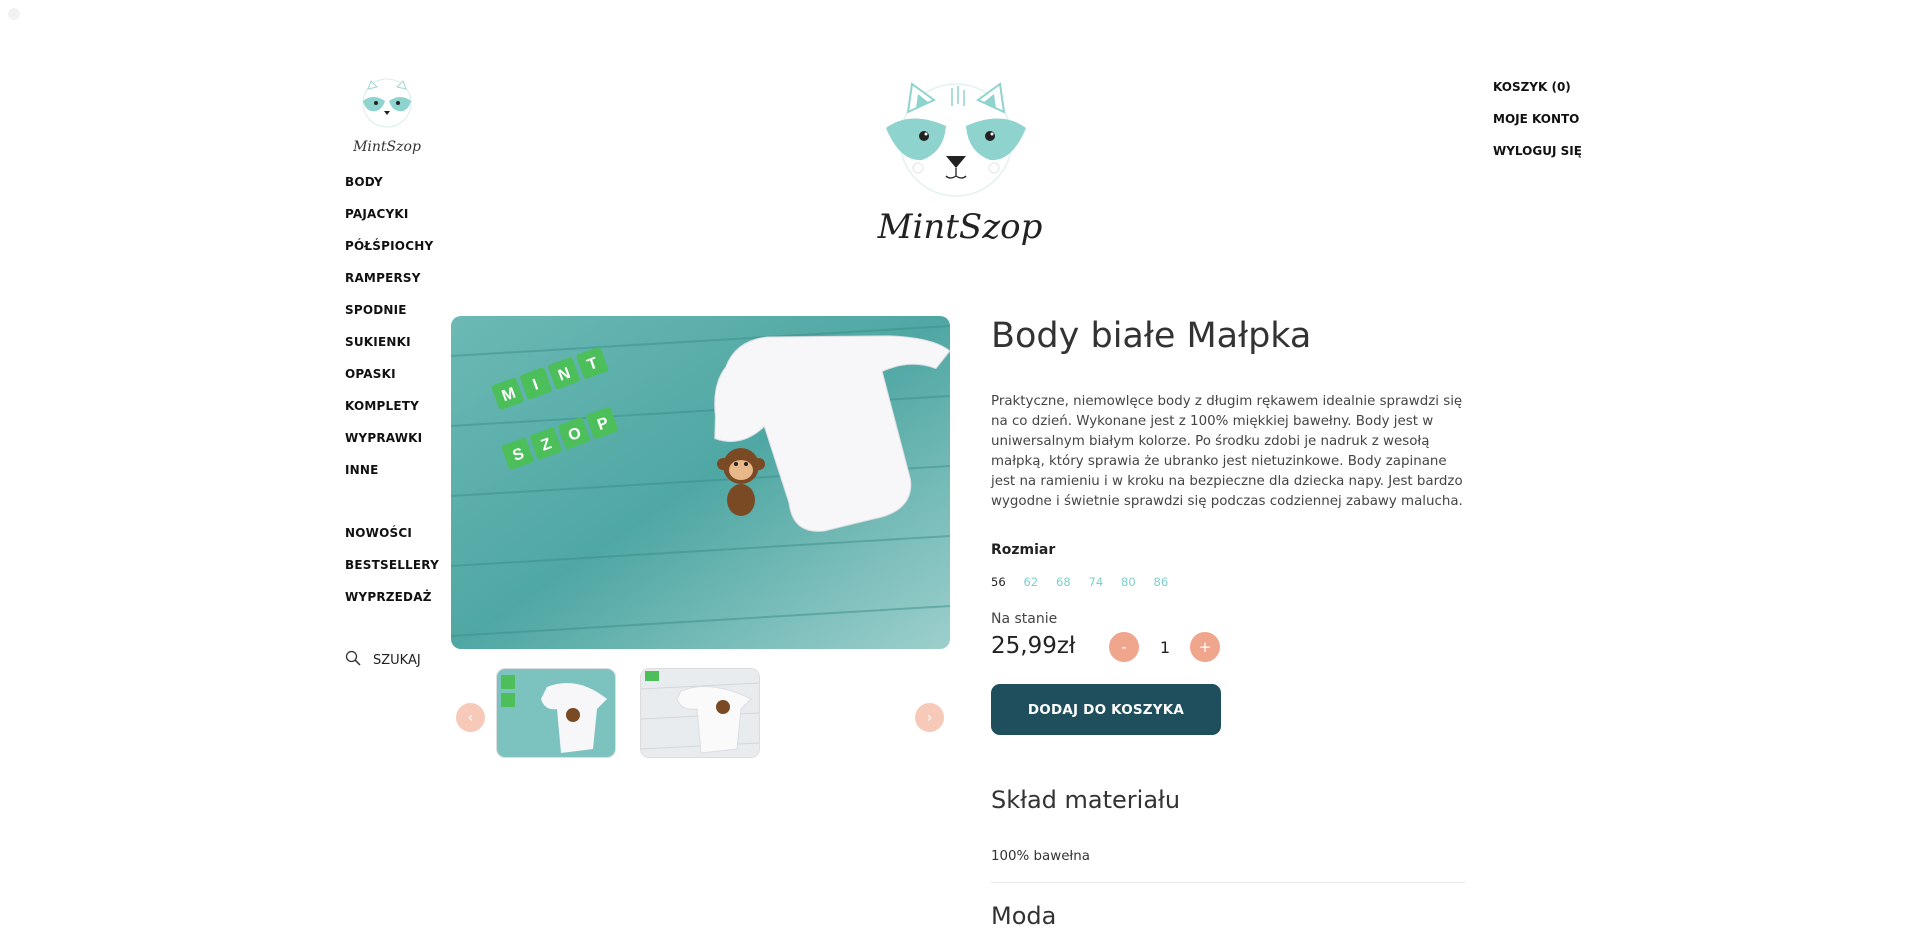  I want to click on special-nav: NOWOŚCI BESTSELLERY WYPRZEDAŻ, so click(392, 573).